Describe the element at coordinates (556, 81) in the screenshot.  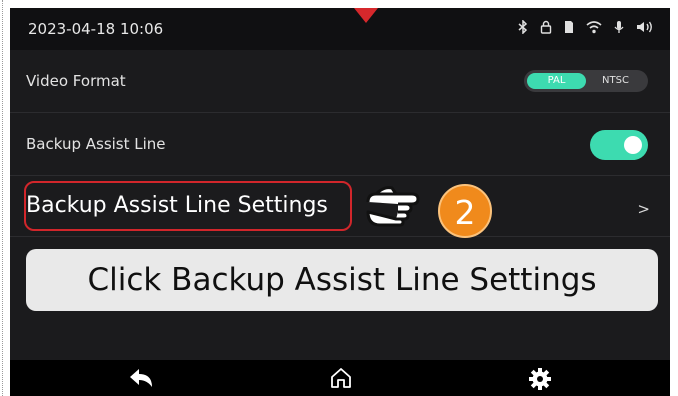
I see `video-format-option-pal: PAL` at that location.